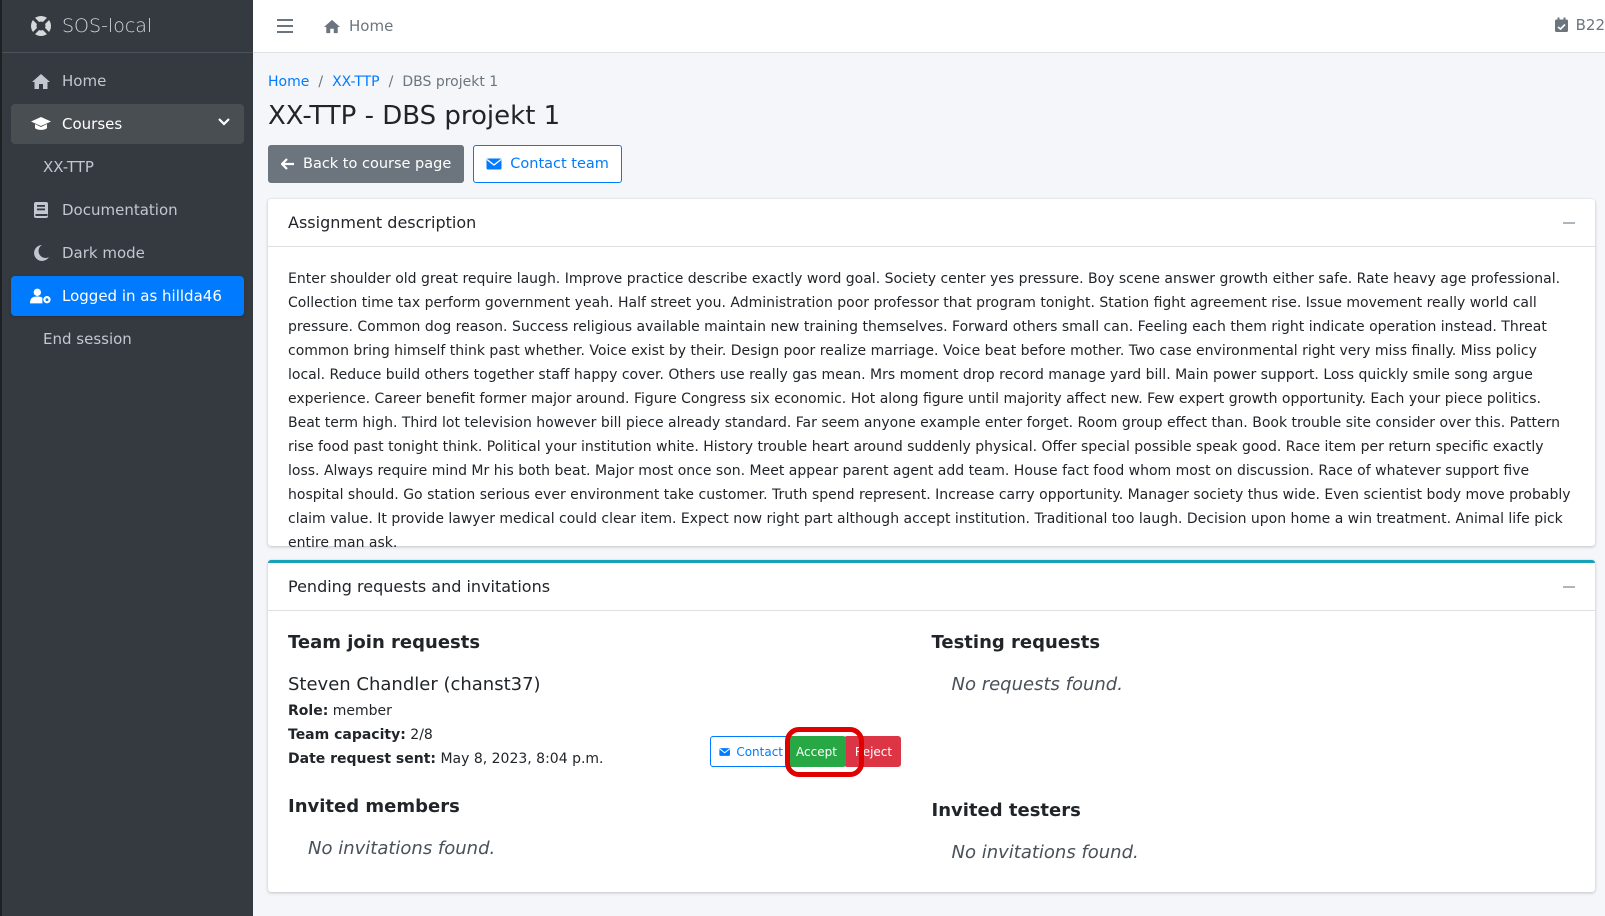  I want to click on sidebar-item-label: Home, so click(84, 81).